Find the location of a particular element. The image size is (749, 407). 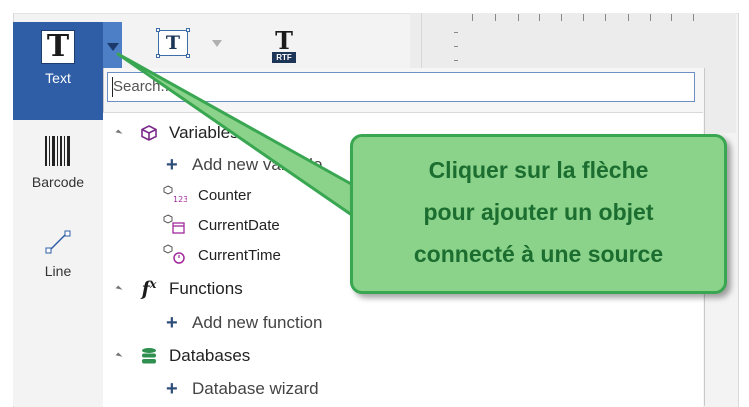

database-wizard-label: Database wizard is located at coordinates (255, 388).